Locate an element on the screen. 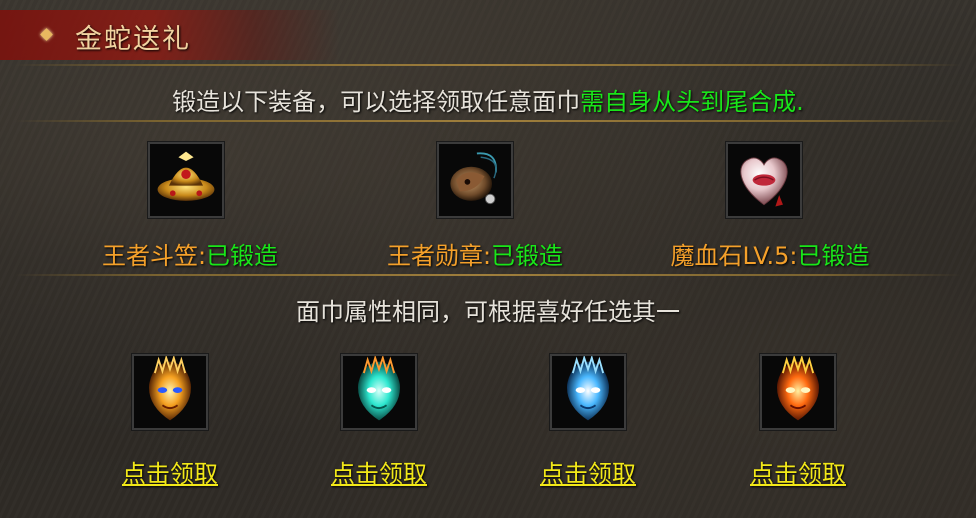 This screenshot has width=976, height=518. golden-hat-icon is located at coordinates (186, 180).